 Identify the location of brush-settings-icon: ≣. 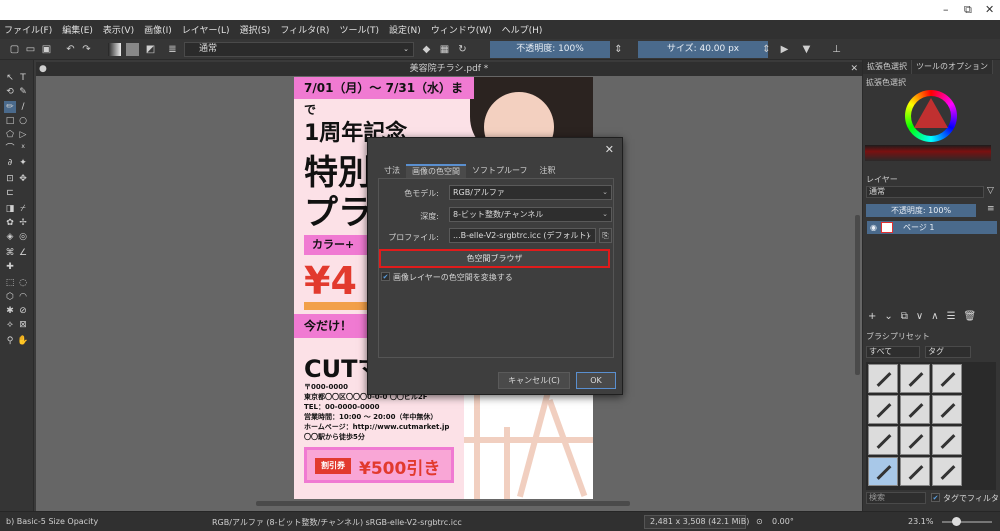
(172, 49).